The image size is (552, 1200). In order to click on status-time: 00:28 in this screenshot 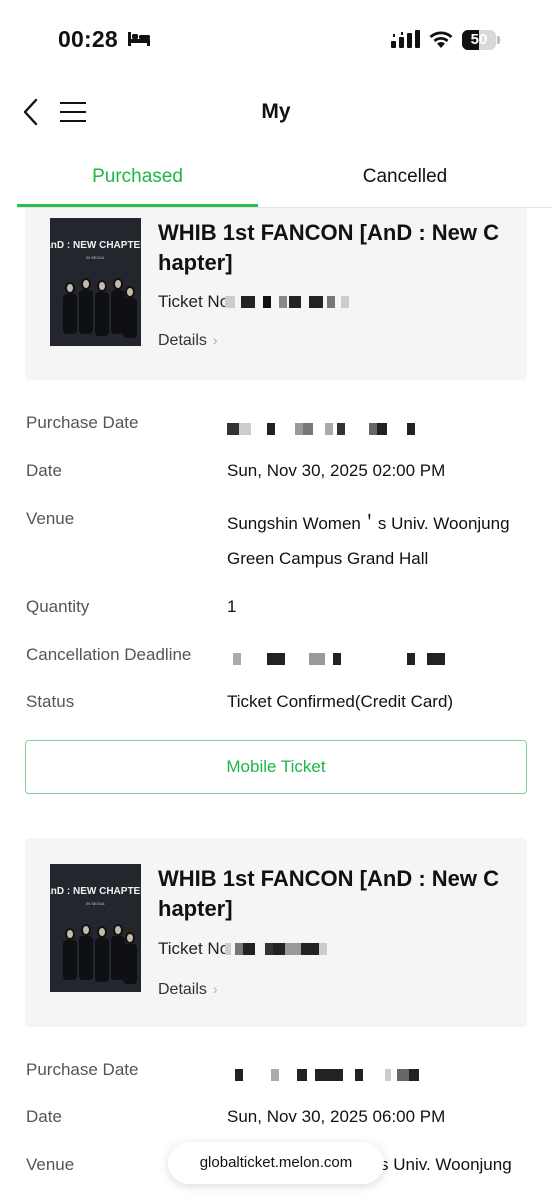, I will do `click(88, 39)`.